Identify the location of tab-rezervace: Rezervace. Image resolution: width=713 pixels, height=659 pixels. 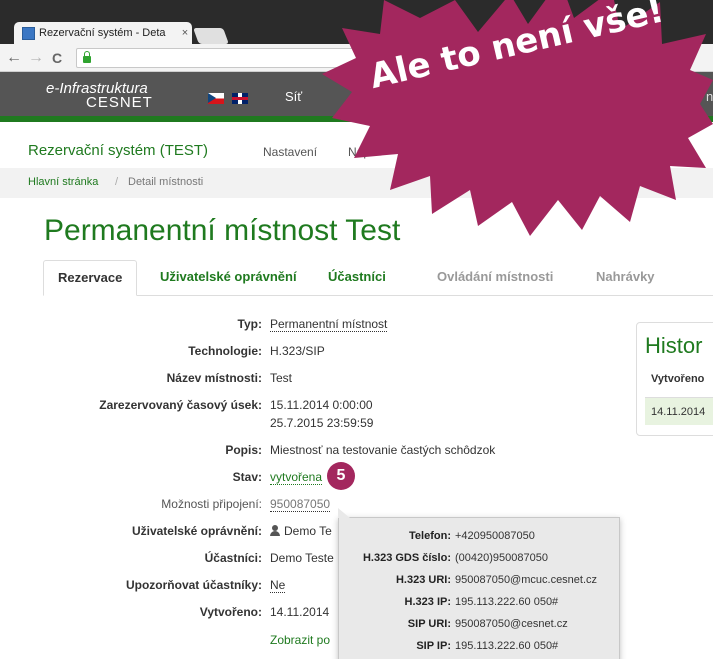
(90, 278).